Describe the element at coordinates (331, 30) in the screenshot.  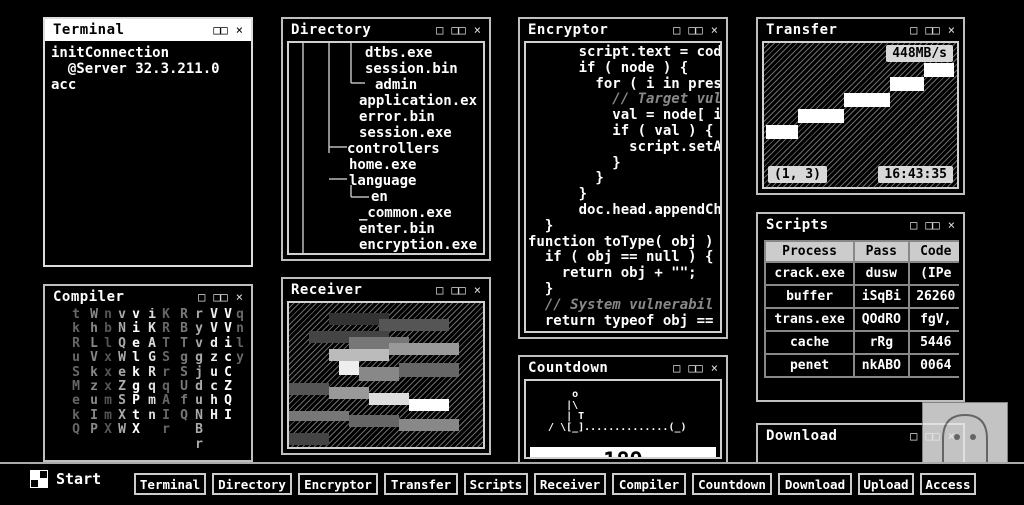
I see `window-title: Directory` at that location.